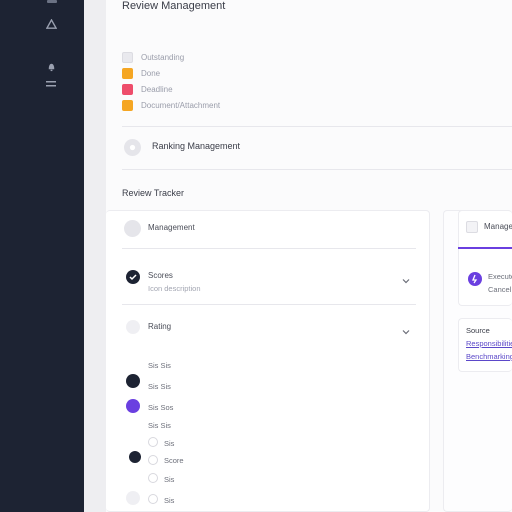 This screenshot has width=512, height=512. Describe the element at coordinates (160, 326) in the screenshot. I see `task-title: Rating` at that location.